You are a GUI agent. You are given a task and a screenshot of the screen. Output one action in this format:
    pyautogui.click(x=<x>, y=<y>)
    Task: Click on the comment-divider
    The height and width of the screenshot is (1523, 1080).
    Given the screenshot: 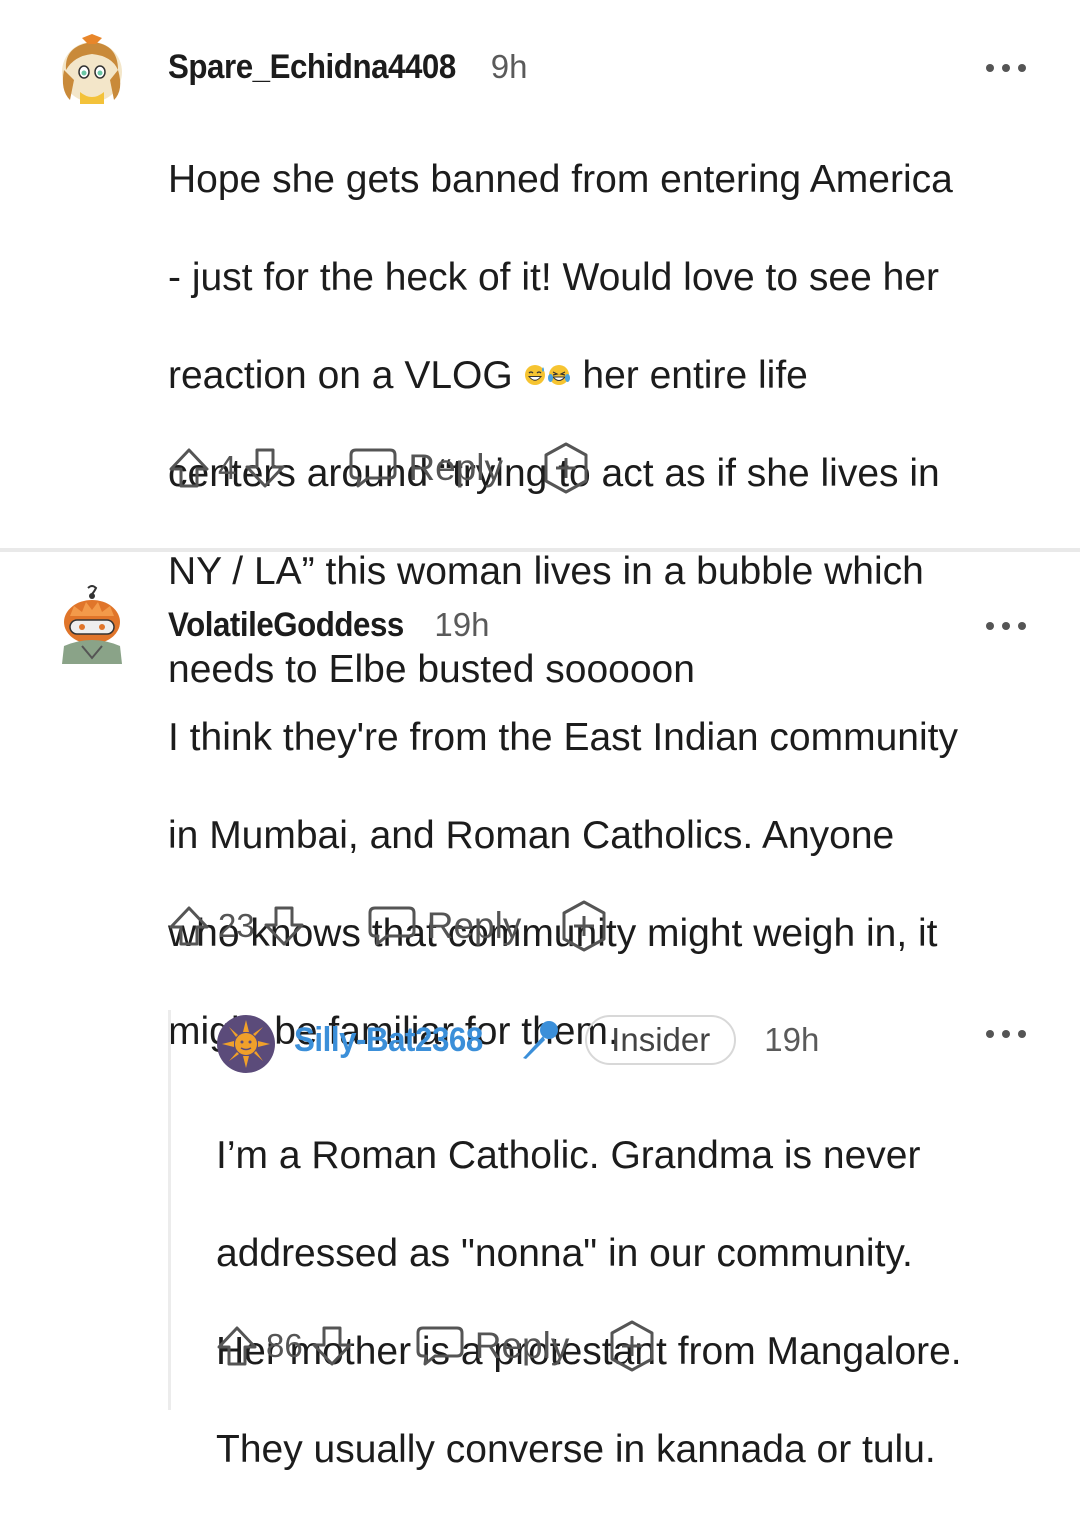 What is the action you would take?
    pyautogui.click(x=540, y=550)
    